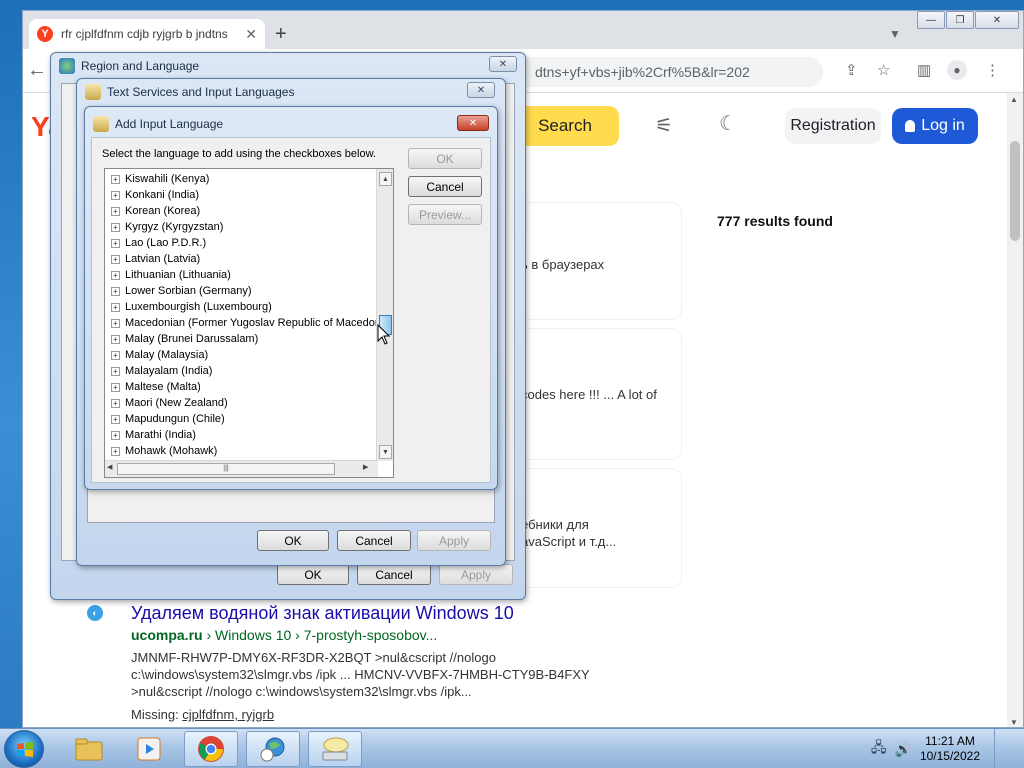 The width and height of the screenshot is (1024, 768). Describe the element at coordinates (169, 403) in the screenshot. I see `language-item: + Maori (New Zealand)` at that location.